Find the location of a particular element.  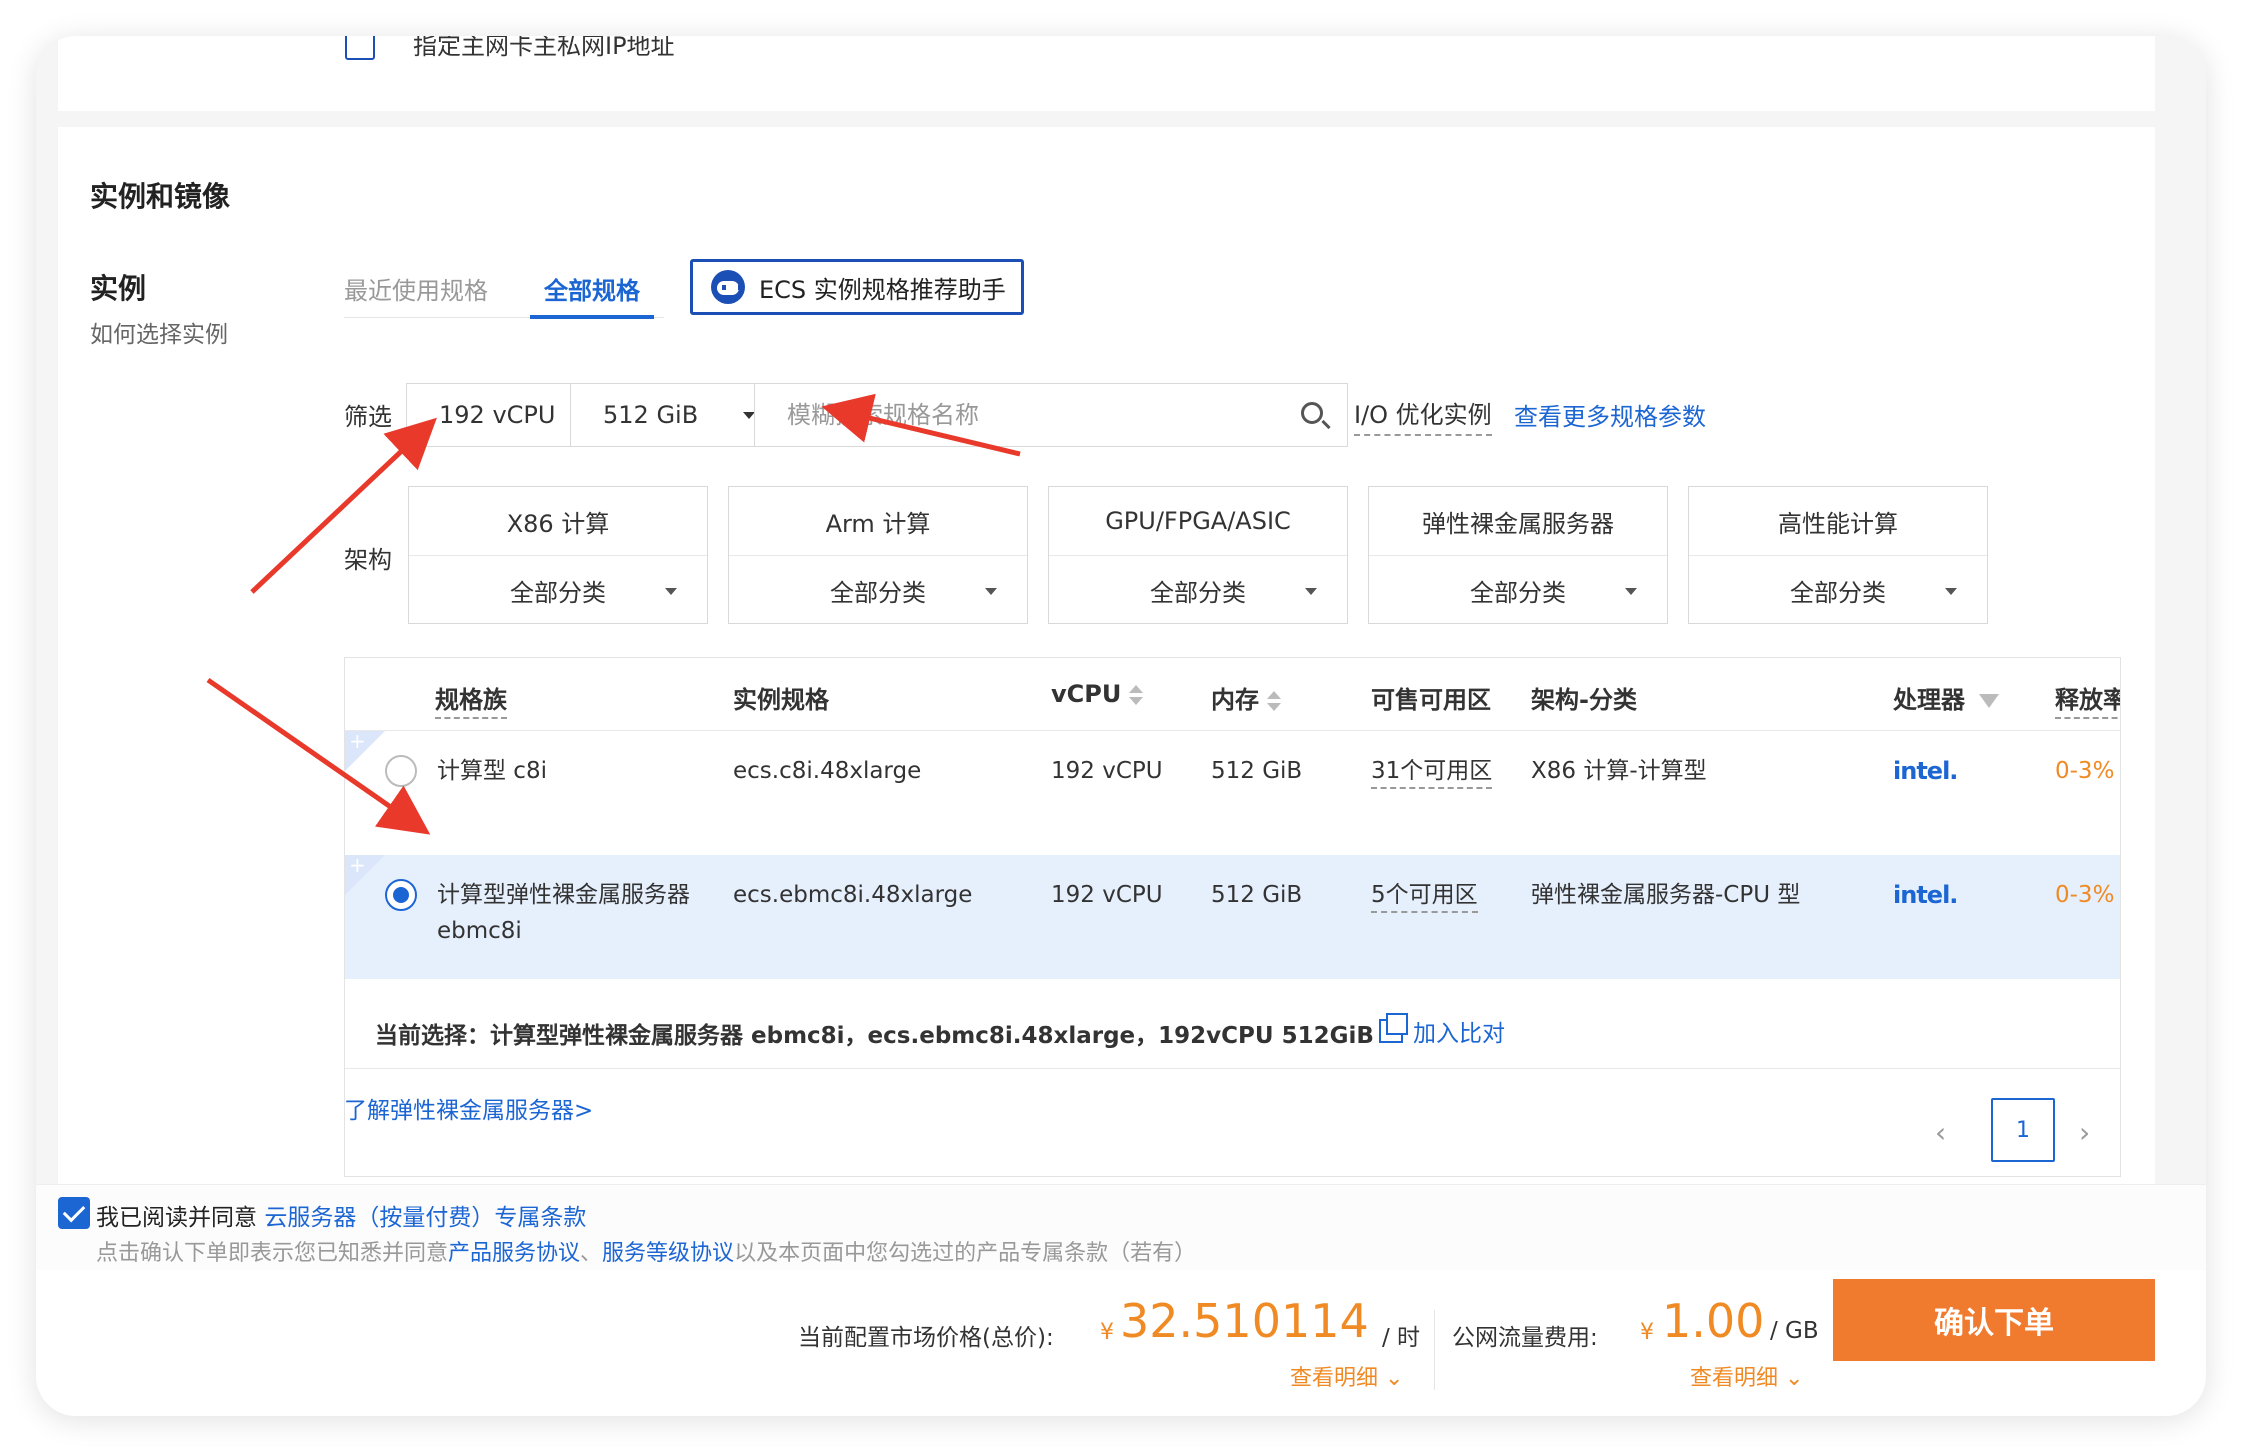

agree-checkbox is located at coordinates (74, 1213).